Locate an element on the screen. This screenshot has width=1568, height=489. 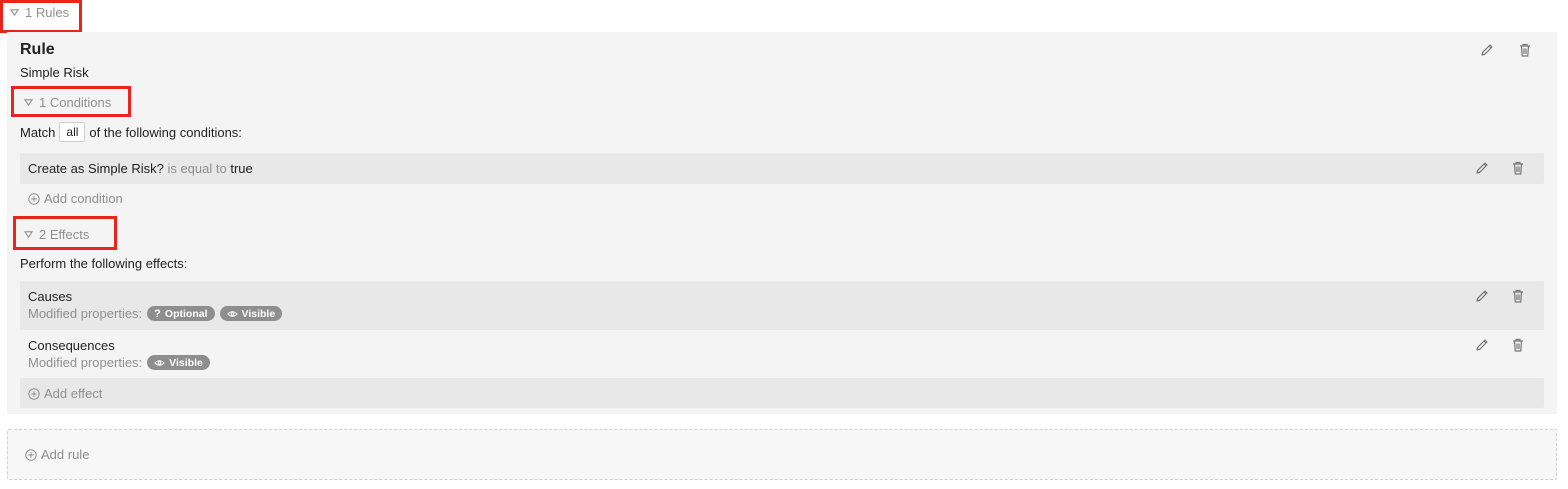
optional-badge: ? Optional is located at coordinates (181, 313).